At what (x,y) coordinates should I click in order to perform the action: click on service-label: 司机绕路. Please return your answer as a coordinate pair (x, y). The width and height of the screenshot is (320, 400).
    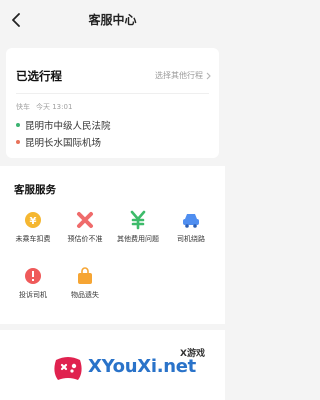
    Looking at the image, I should click on (191, 239).